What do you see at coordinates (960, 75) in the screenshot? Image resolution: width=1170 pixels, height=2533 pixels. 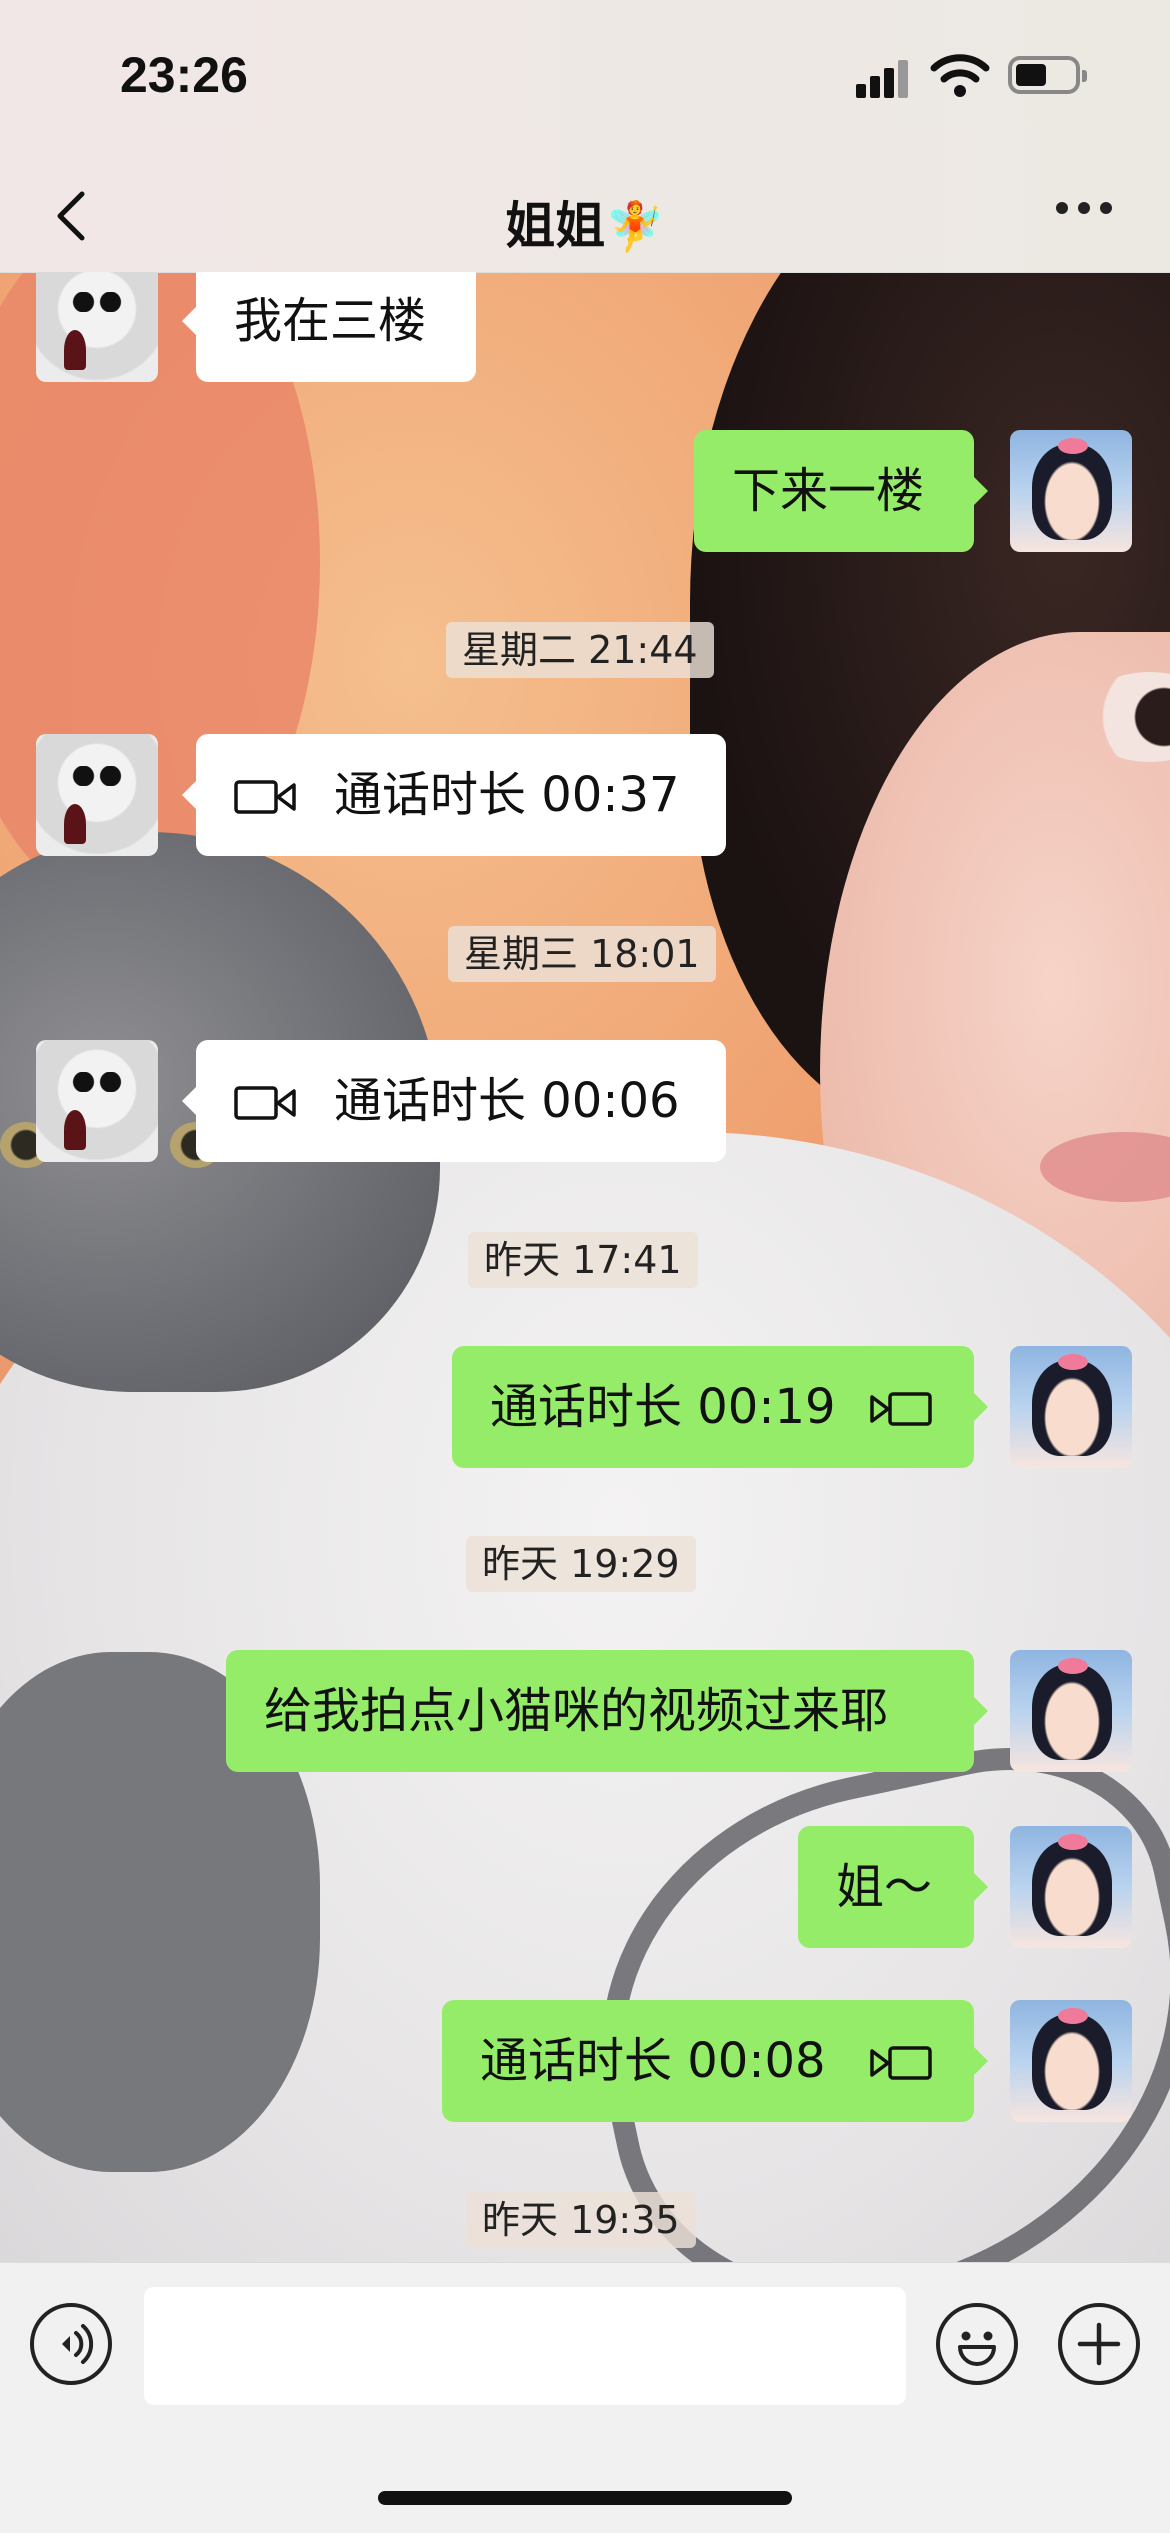 I see `wifi-icon` at bounding box center [960, 75].